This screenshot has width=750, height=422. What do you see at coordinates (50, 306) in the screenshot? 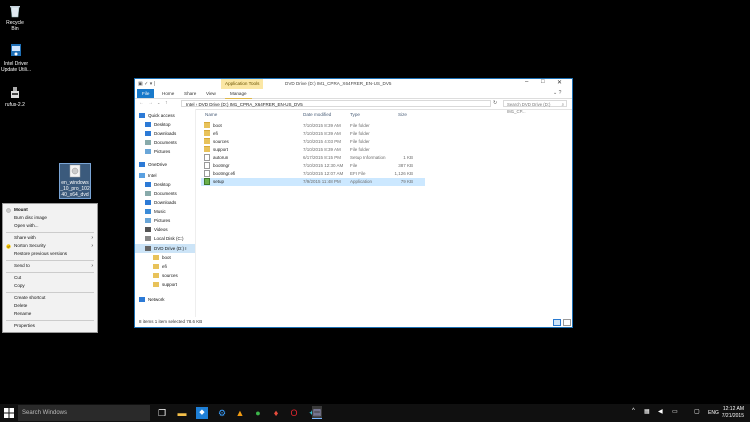
I see `menu-item-delete: Delete` at bounding box center [50, 306].